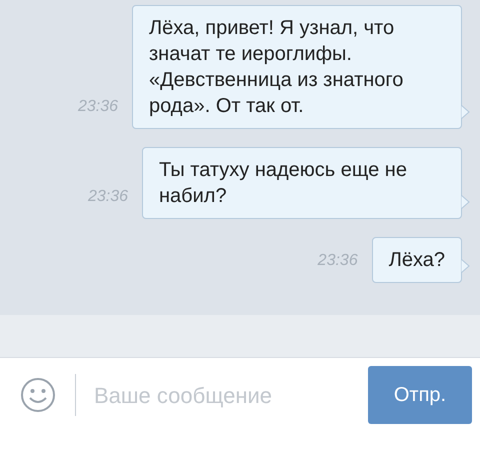 The image size is (480, 449). What do you see at coordinates (417, 260) in the screenshot?
I see `message-bubble: Лёха?` at bounding box center [417, 260].